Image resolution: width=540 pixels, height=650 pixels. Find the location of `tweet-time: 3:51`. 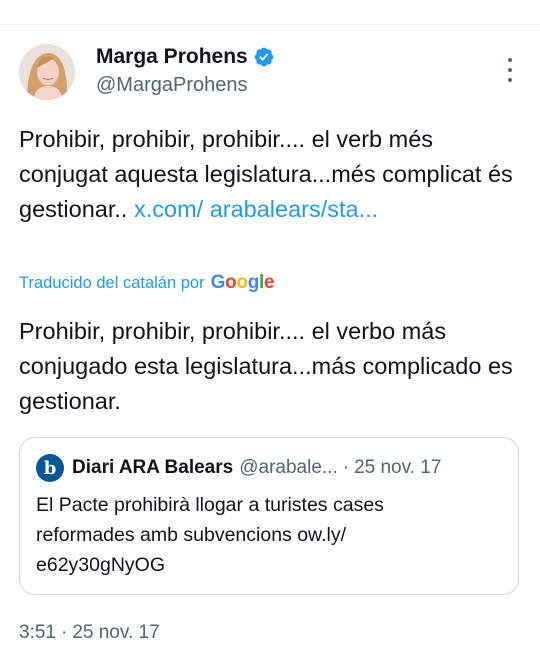

tweet-time: 3:51 is located at coordinates (37, 632).